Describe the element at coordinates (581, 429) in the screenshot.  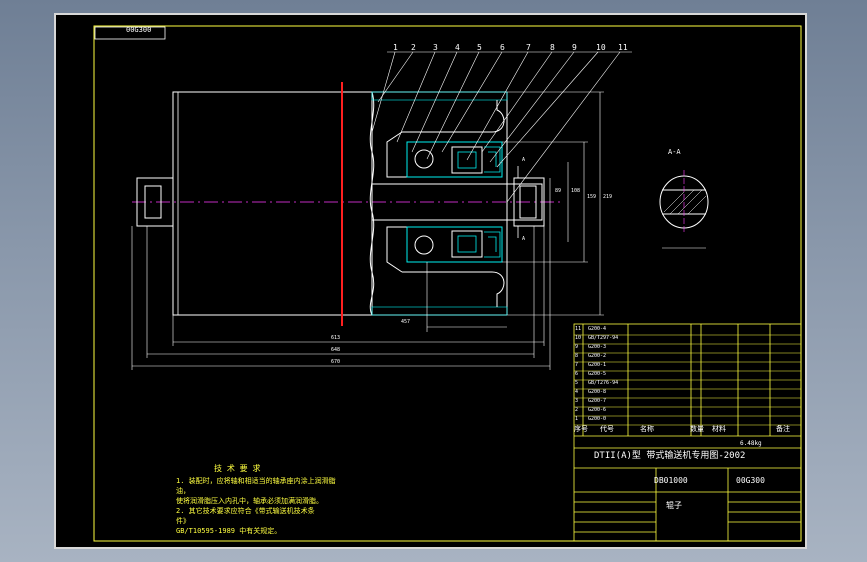
I see `bom-header-cell: 序号` at that location.